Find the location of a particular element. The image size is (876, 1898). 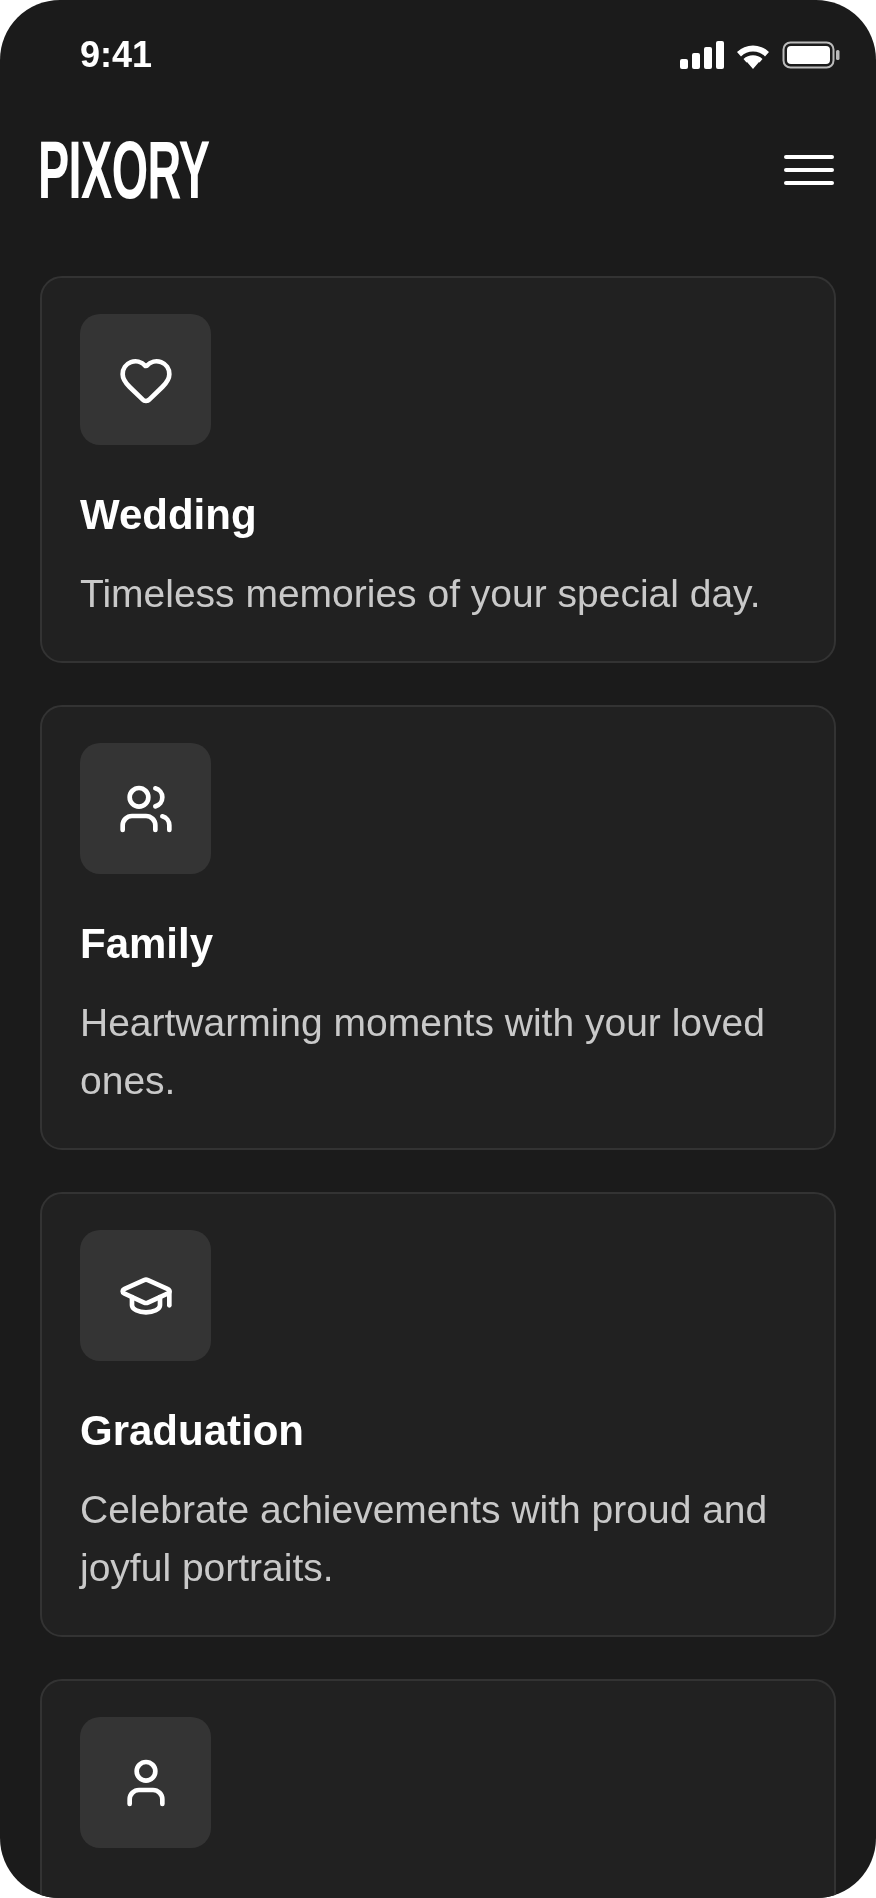

app-logo: PIXORY is located at coordinates (124, 170).